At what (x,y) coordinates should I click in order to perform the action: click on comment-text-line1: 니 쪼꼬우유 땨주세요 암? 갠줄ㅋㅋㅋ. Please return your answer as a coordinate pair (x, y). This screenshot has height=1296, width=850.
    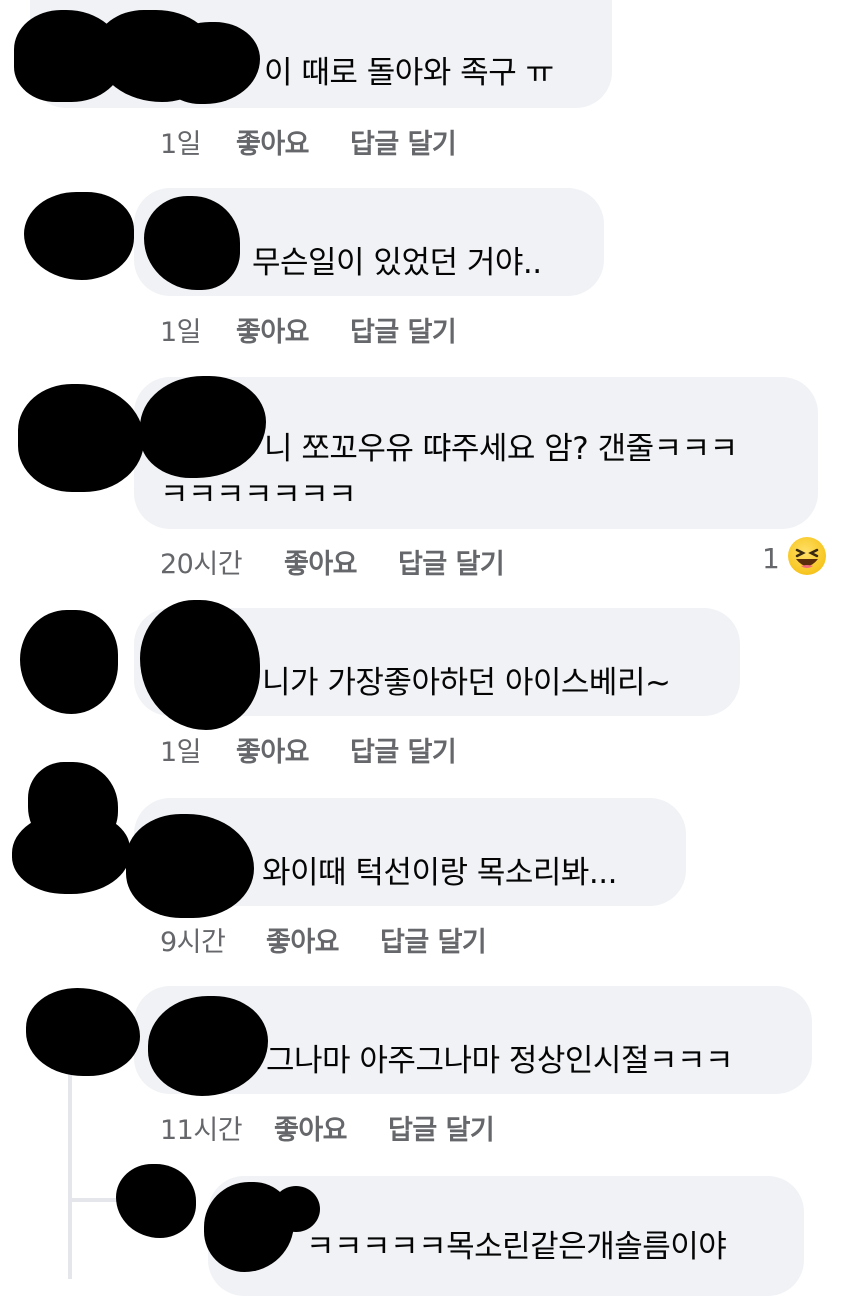
    Looking at the image, I should click on (501, 449).